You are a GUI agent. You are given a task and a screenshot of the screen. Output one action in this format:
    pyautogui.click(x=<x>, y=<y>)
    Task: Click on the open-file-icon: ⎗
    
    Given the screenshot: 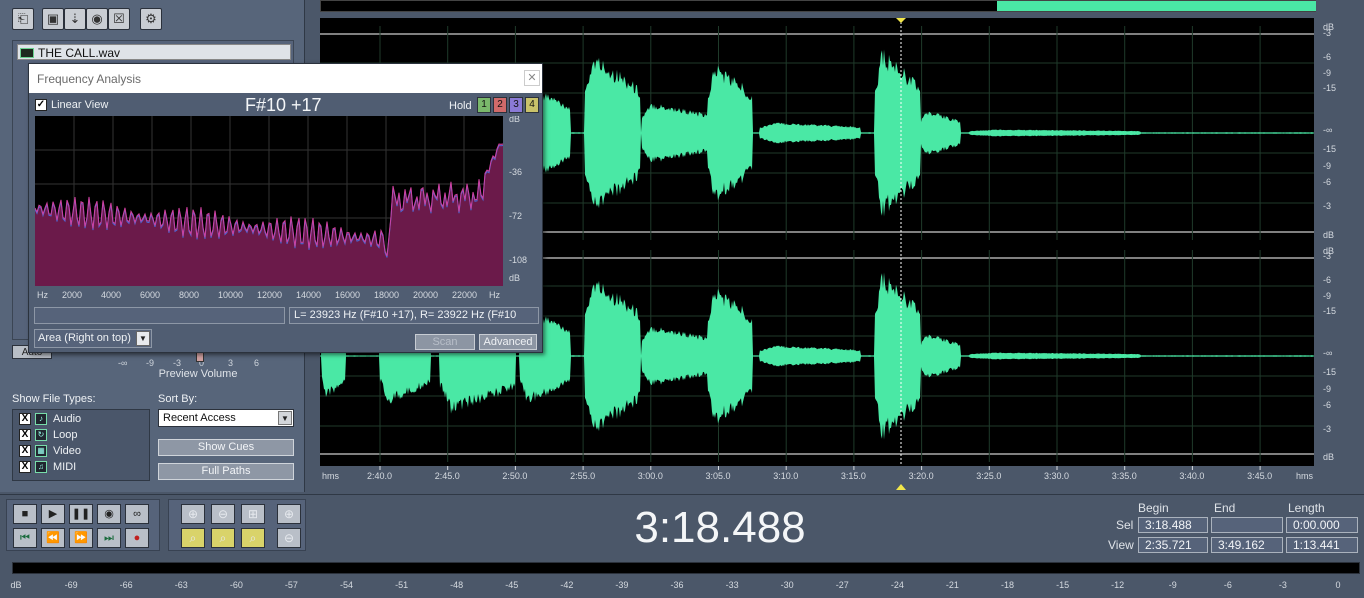 What is the action you would take?
    pyautogui.click(x=23, y=19)
    